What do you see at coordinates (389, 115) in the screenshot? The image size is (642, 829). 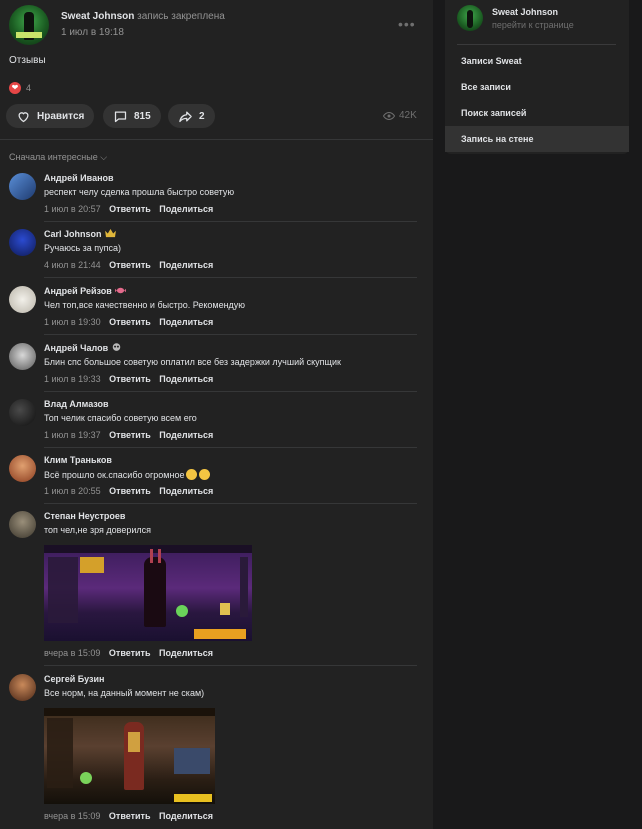 I see `eye-icon` at bounding box center [389, 115].